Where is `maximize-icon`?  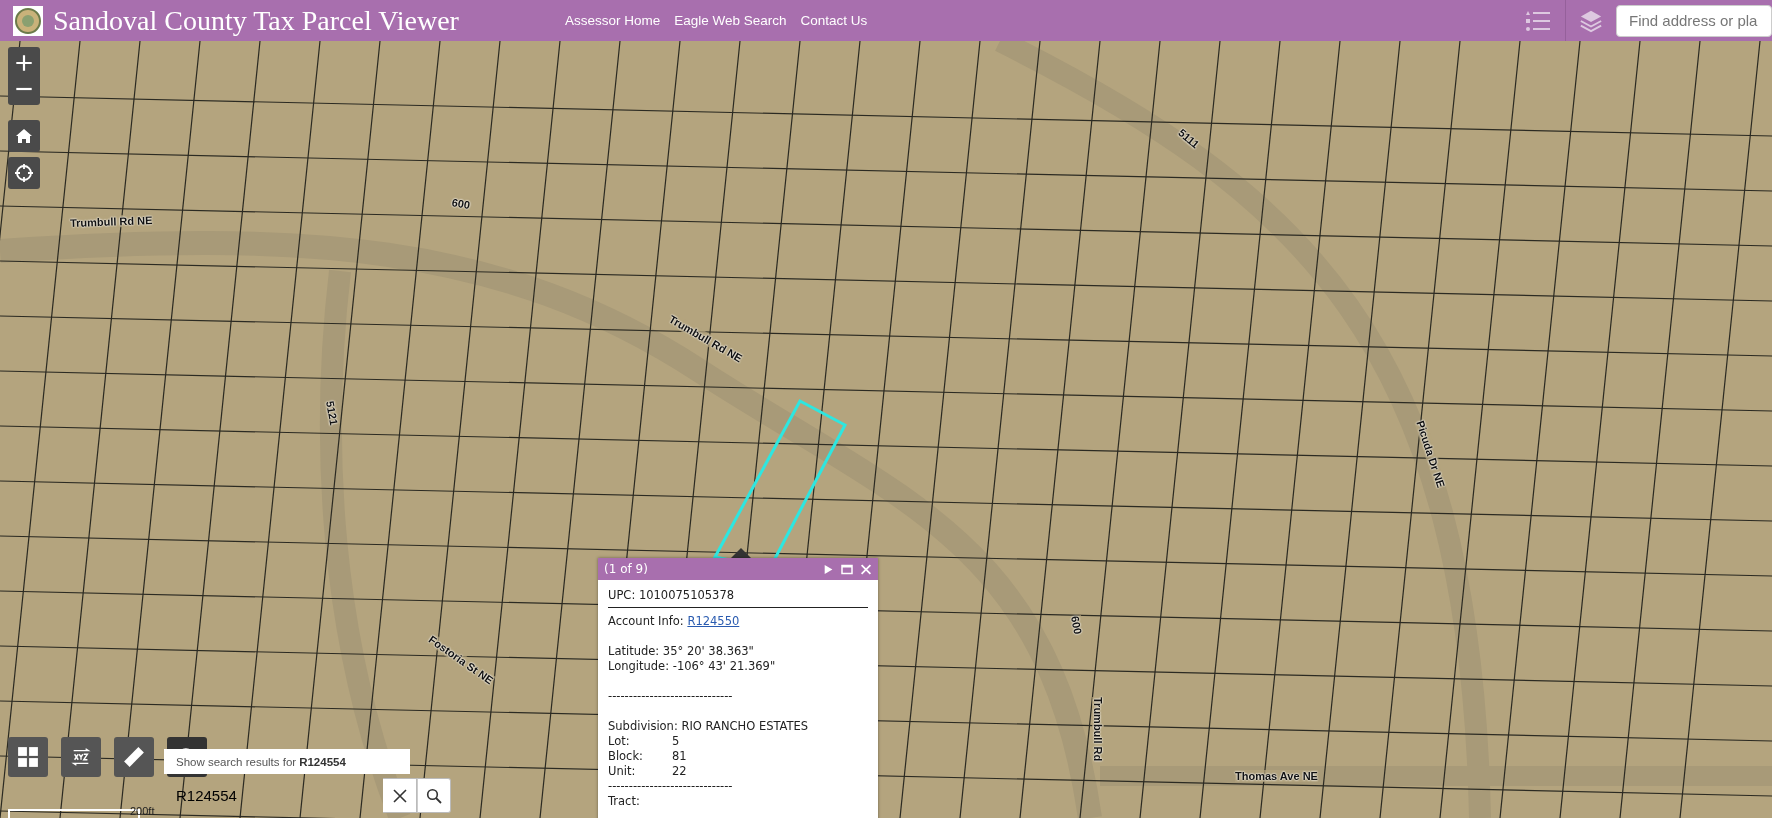 maximize-icon is located at coordinates (847, 569).